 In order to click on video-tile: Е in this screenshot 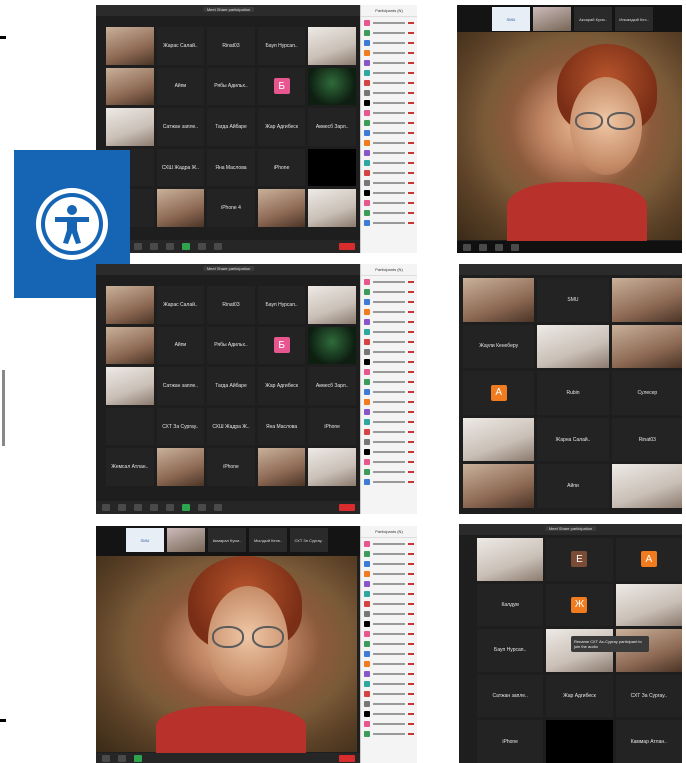, I will do `click(579, 559)`.